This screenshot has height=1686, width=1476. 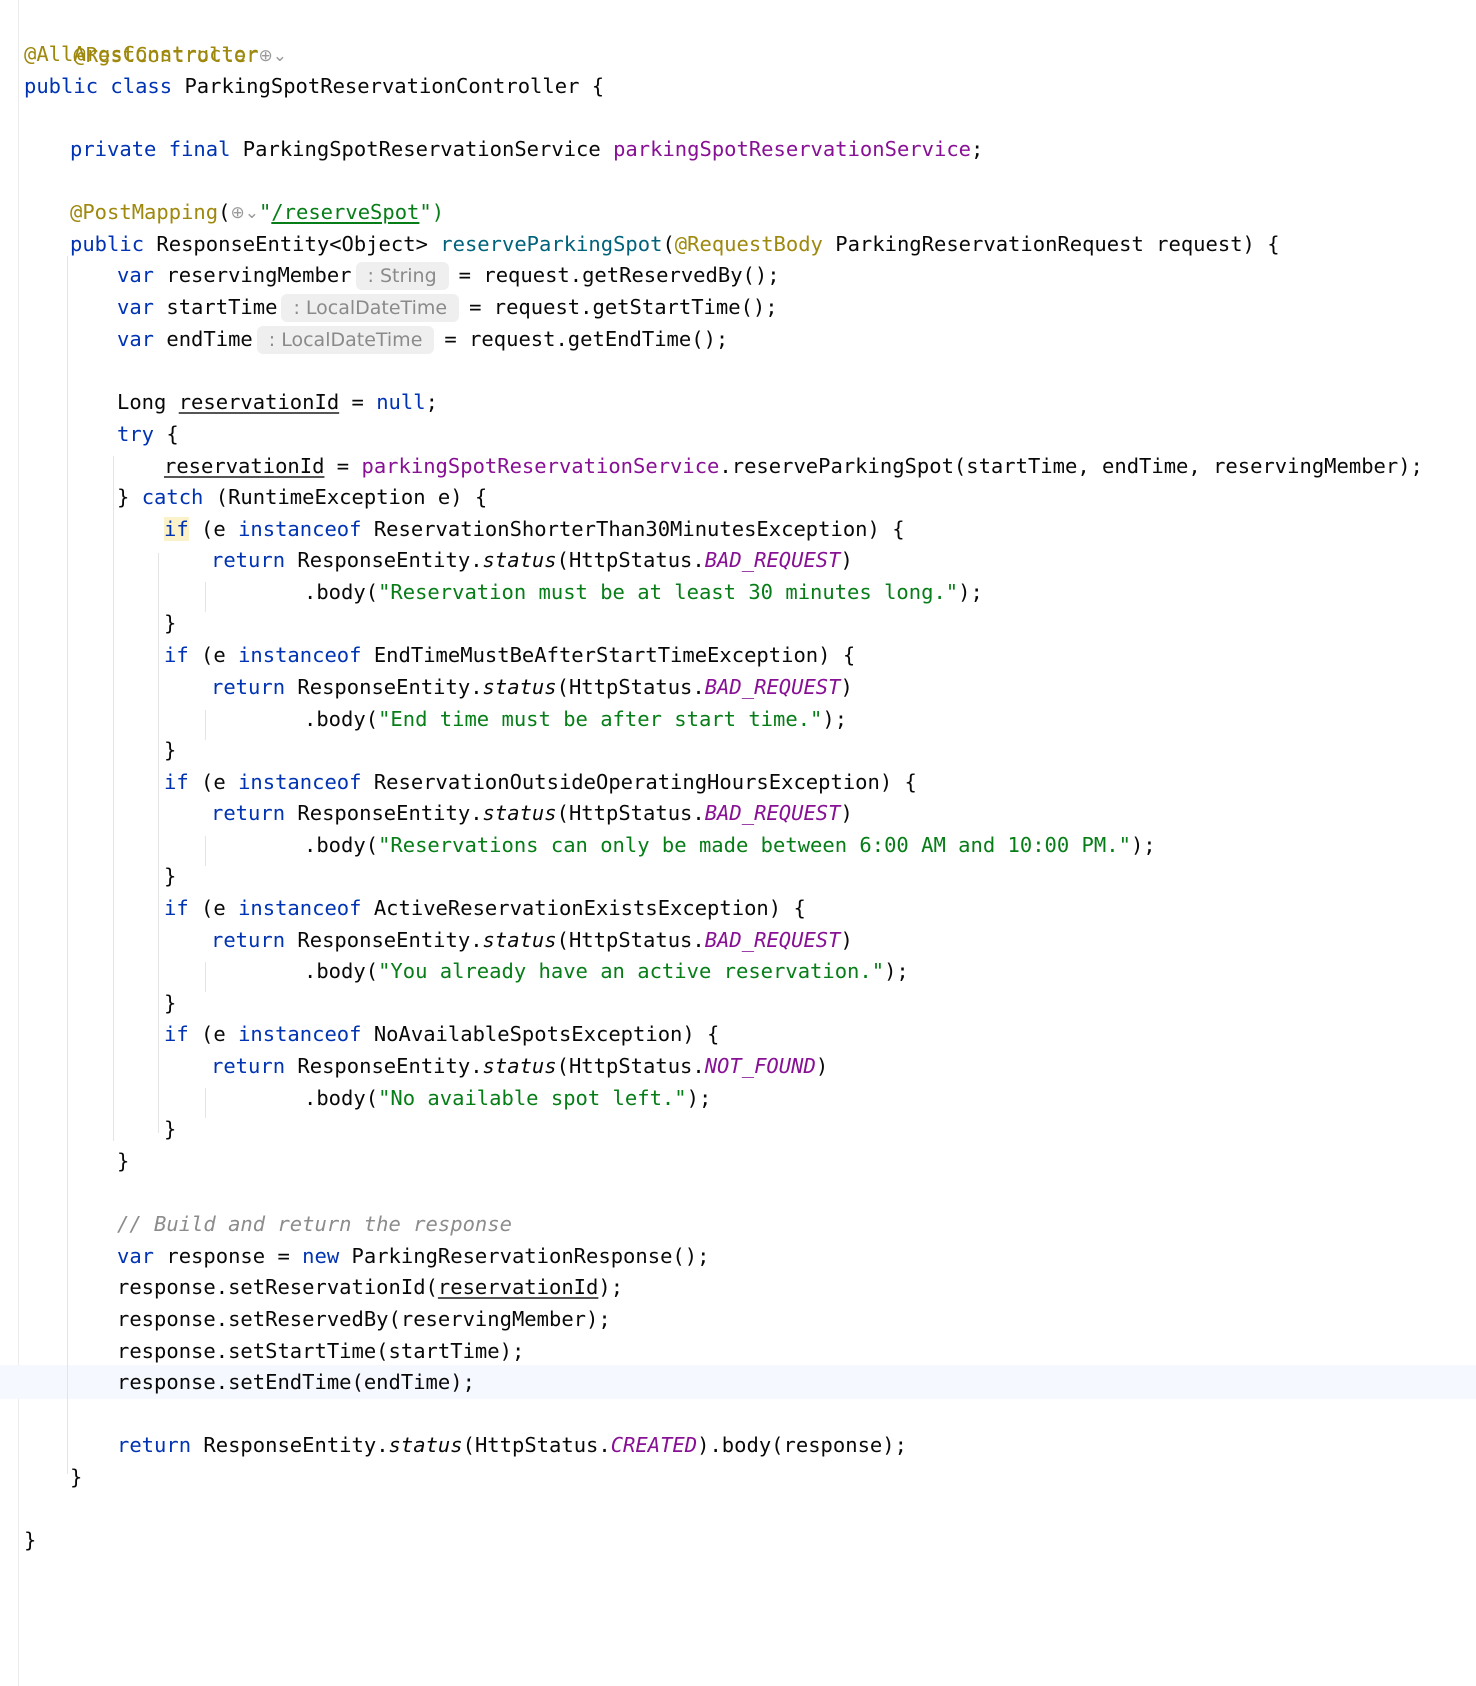 What do you see at coordinates (107, 244) in the screenshot?
I see `keyword: public` at bounding box center [107, 244].